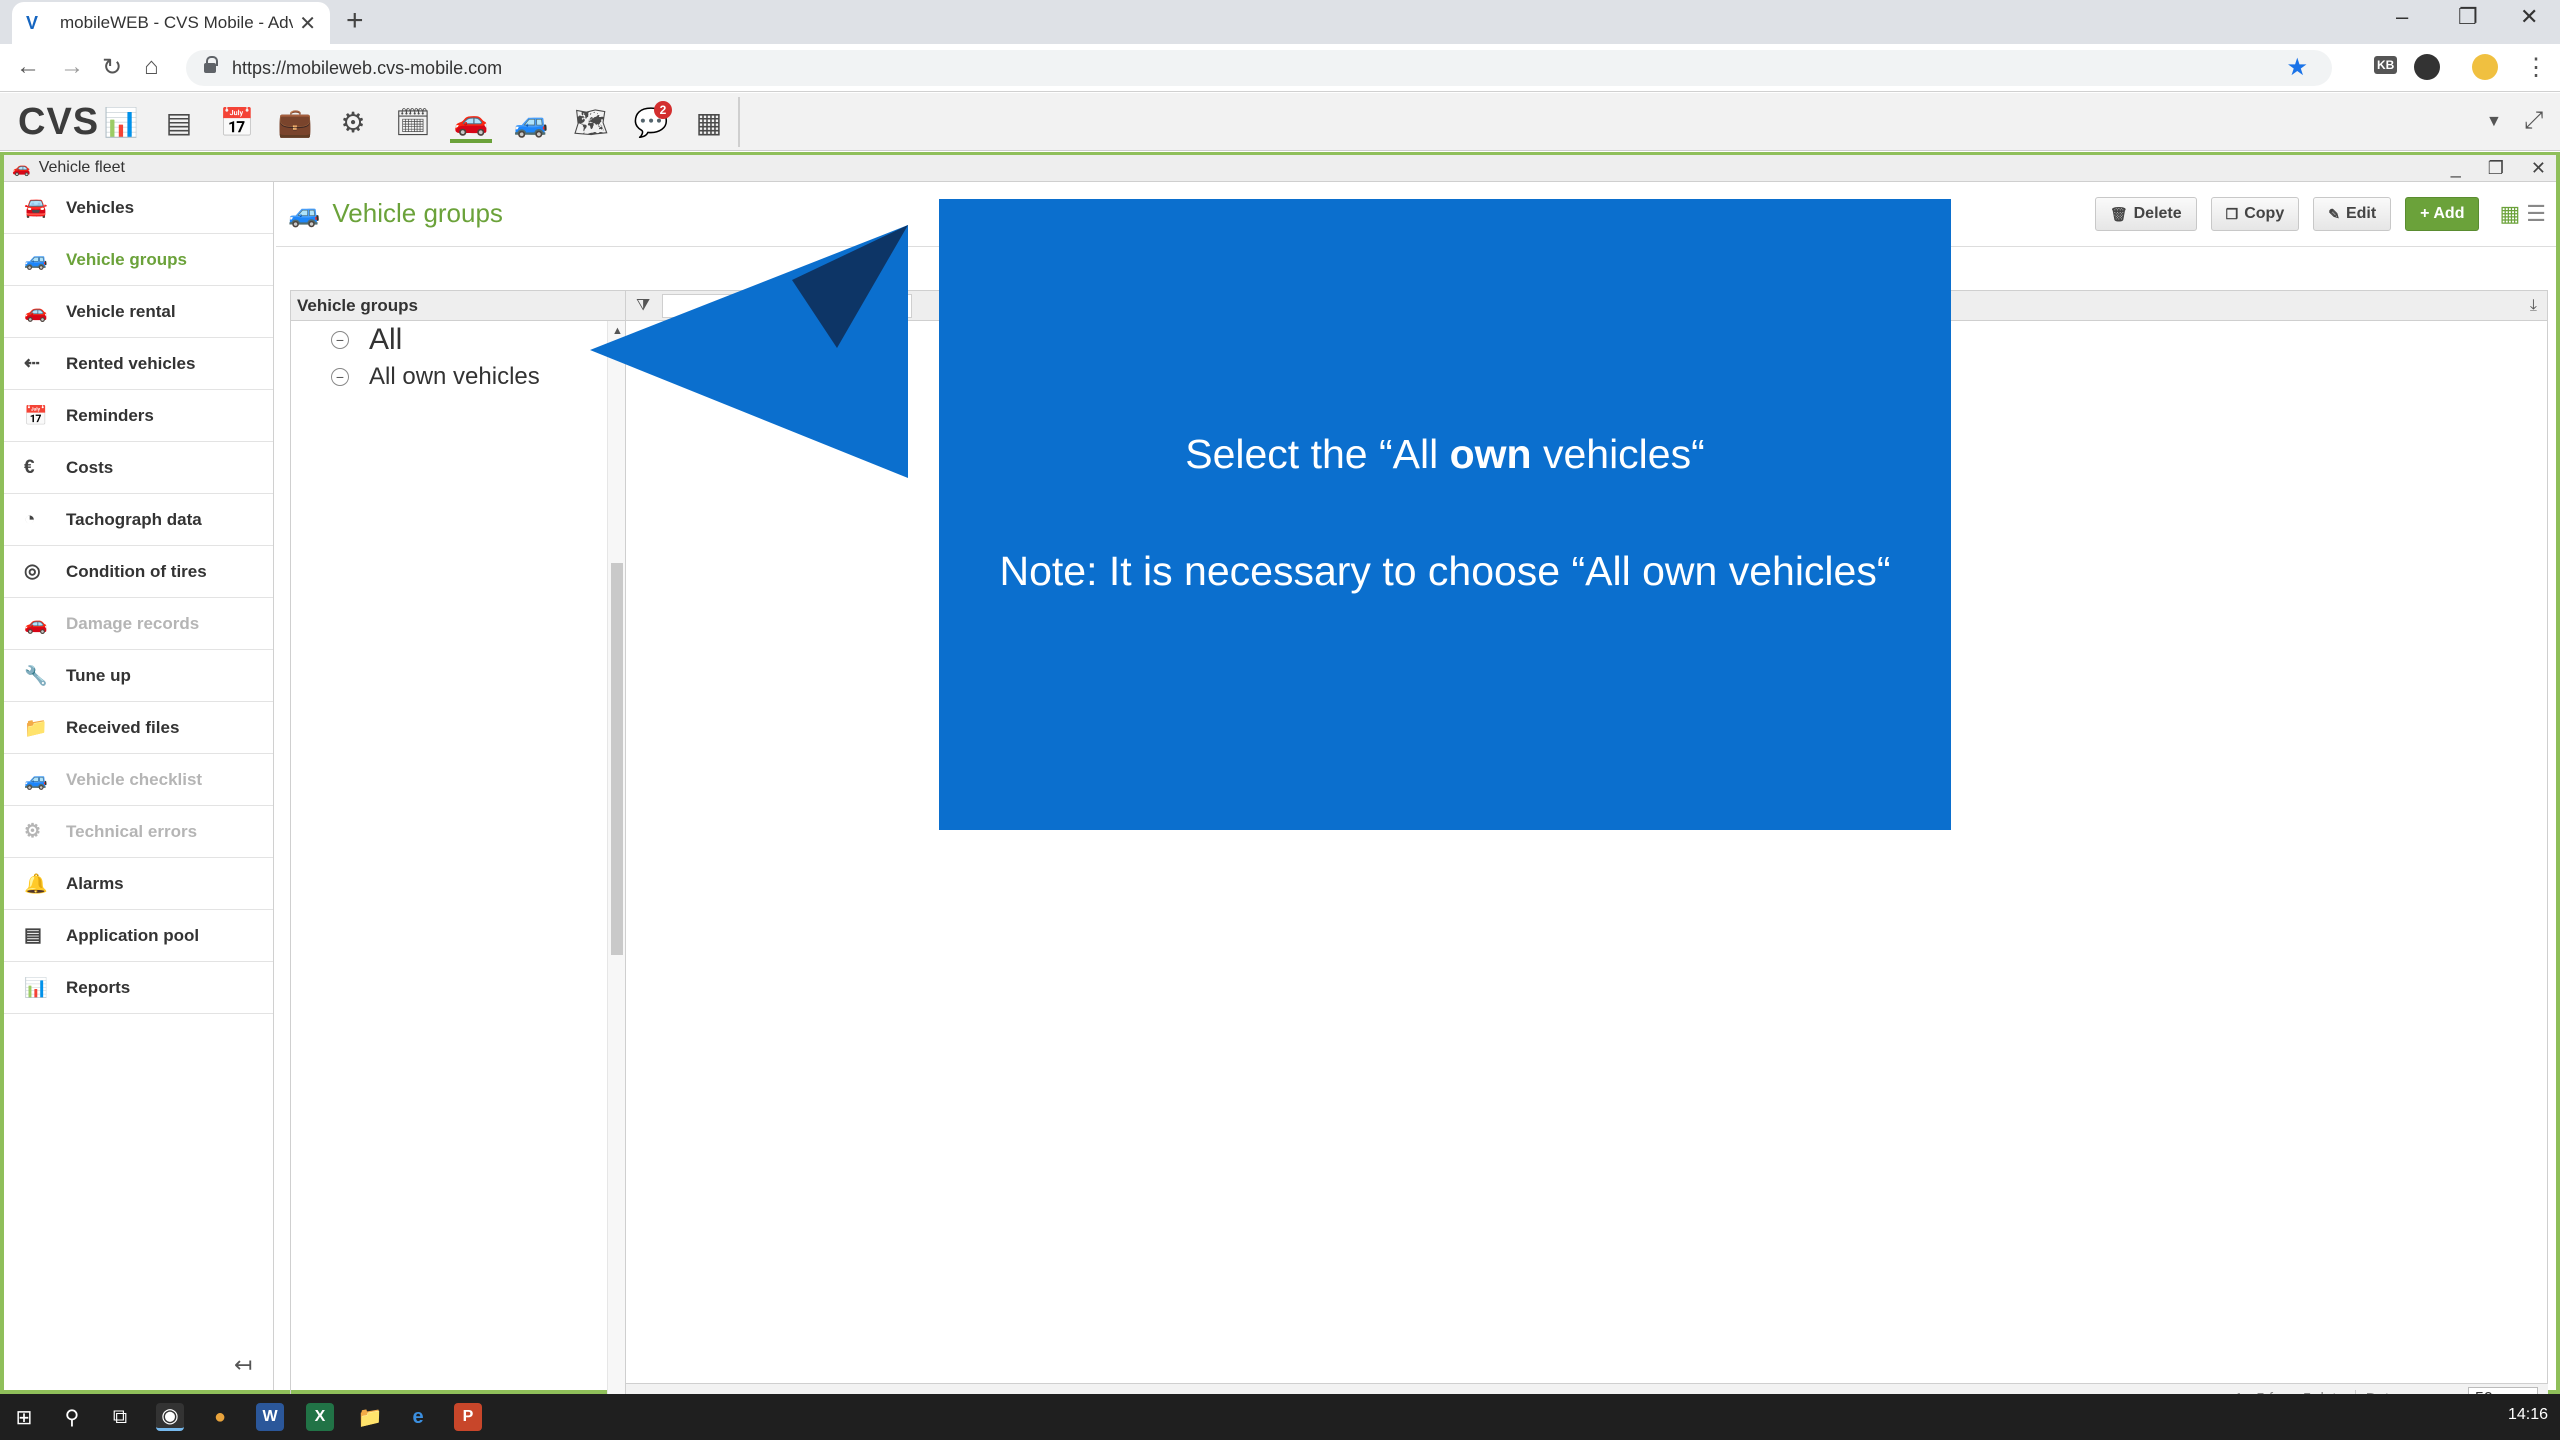  I want to click on excel-icon: X, so click(320, 1417).